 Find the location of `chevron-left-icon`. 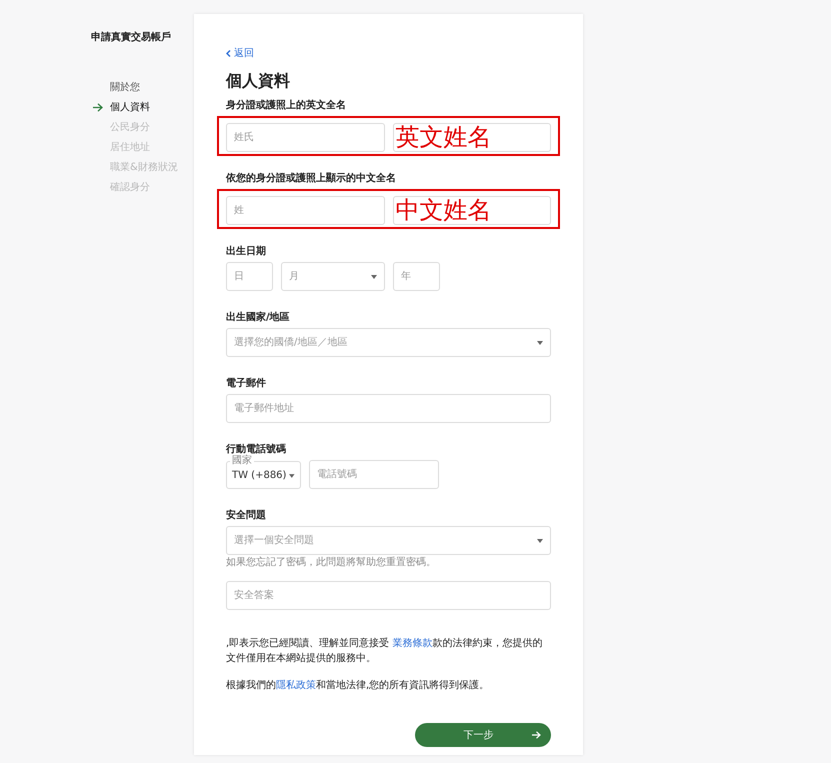

chevron-left-icon is located at coordinates (228, 53).